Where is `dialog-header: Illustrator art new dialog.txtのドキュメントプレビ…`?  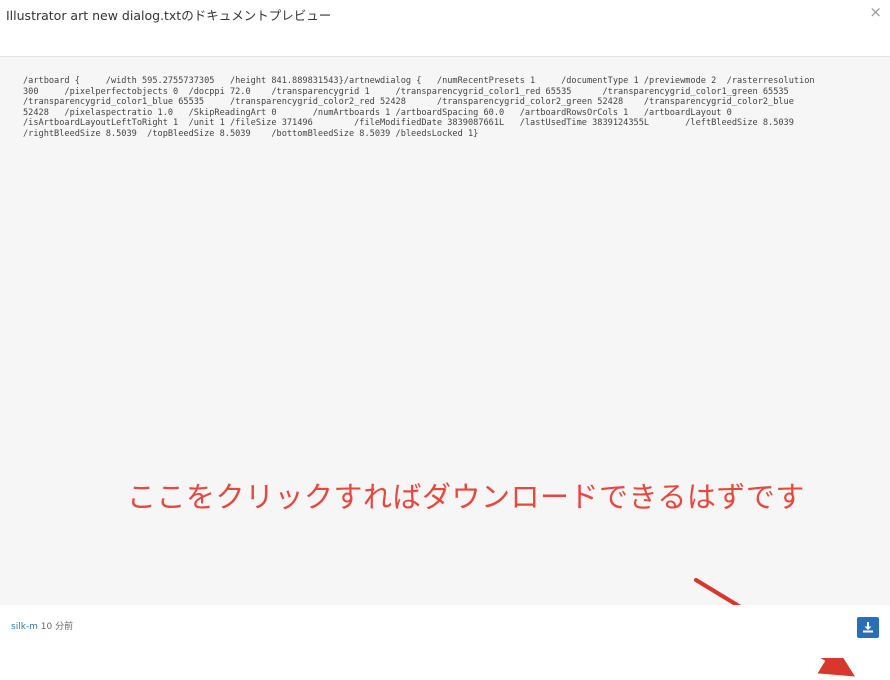 dialog-header: Illustrator art new dialog.txtのドキュメントプレビ… is located at coordinates (445, 28).